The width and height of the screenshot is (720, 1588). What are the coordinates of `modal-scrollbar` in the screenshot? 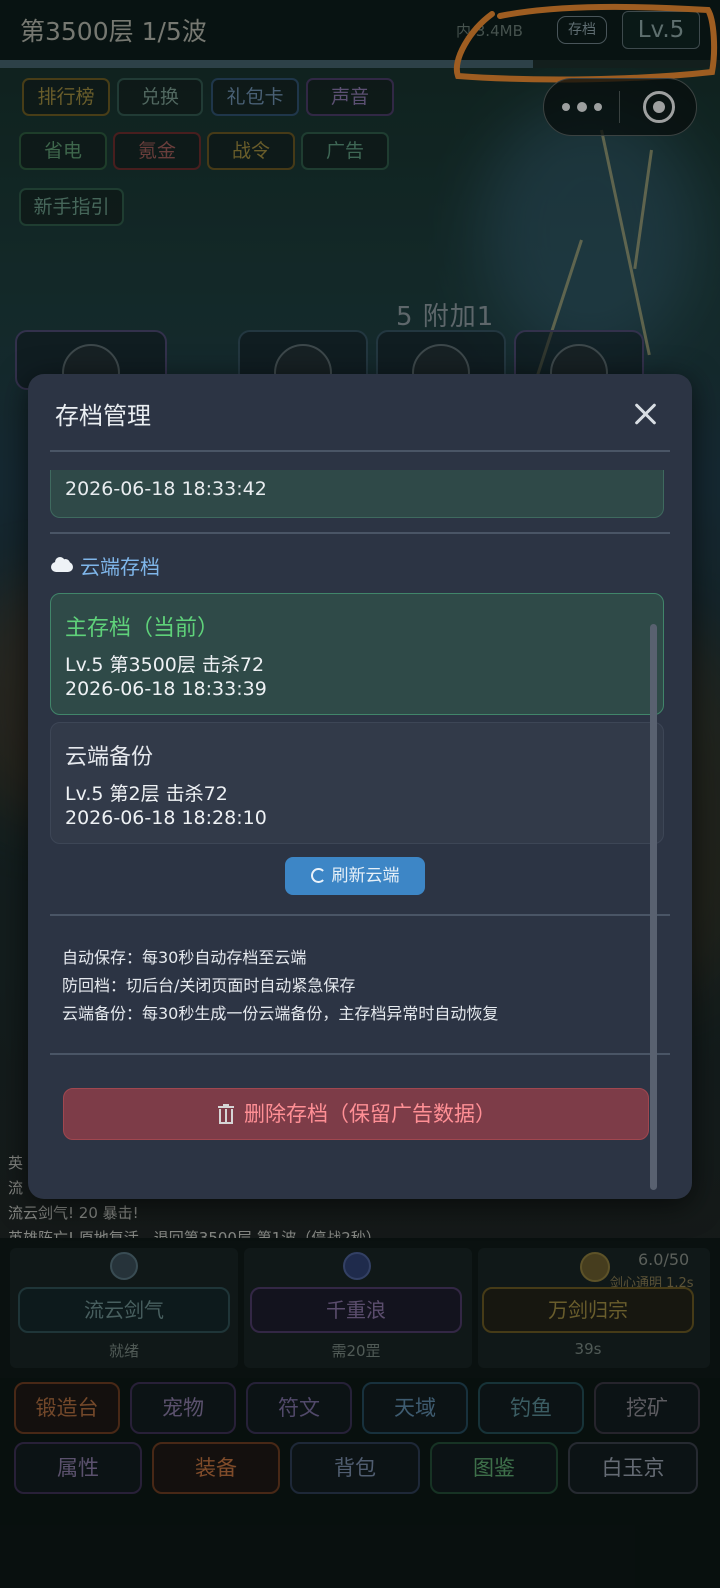 It's located at (653, 907).